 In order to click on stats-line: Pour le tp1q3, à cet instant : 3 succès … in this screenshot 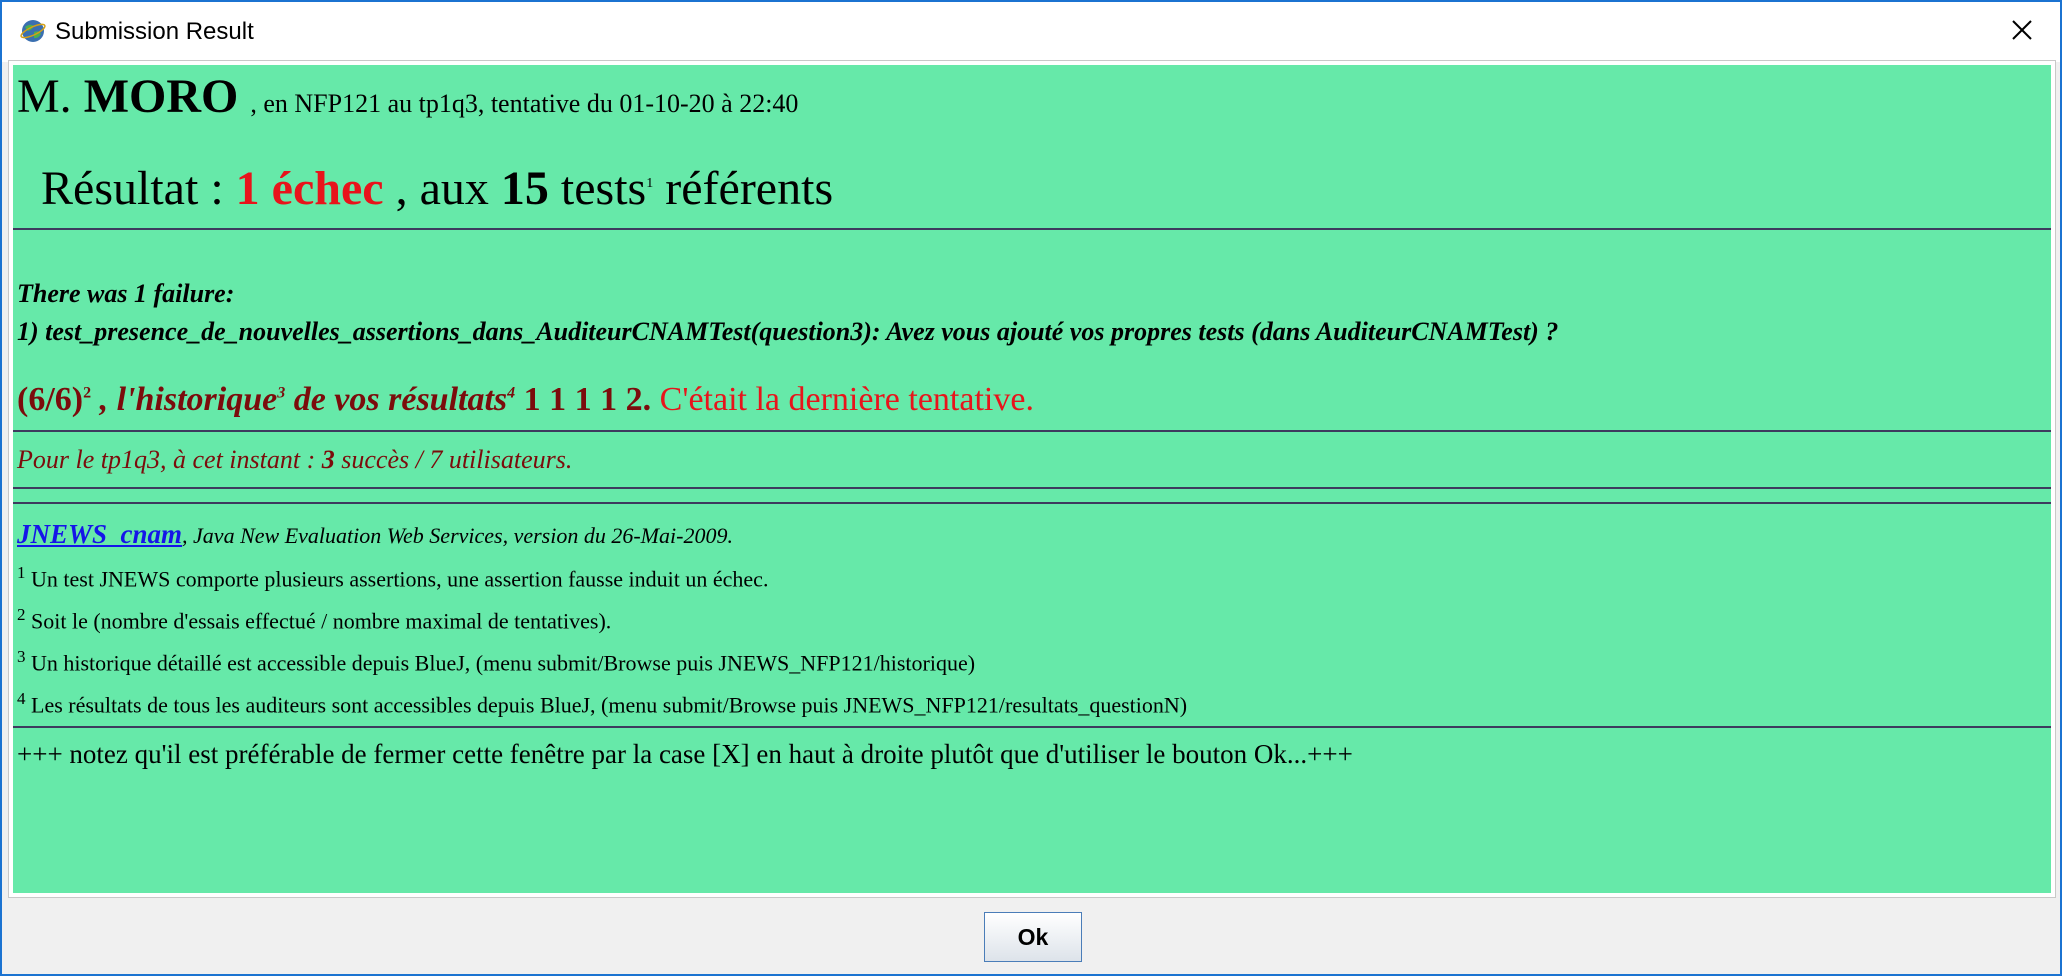, I will do `click(294, 460)`.